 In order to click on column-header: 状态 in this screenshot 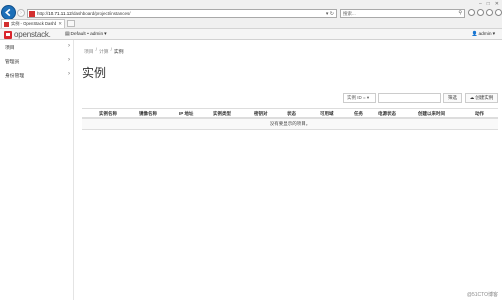, I will do `click(291, 114)`.